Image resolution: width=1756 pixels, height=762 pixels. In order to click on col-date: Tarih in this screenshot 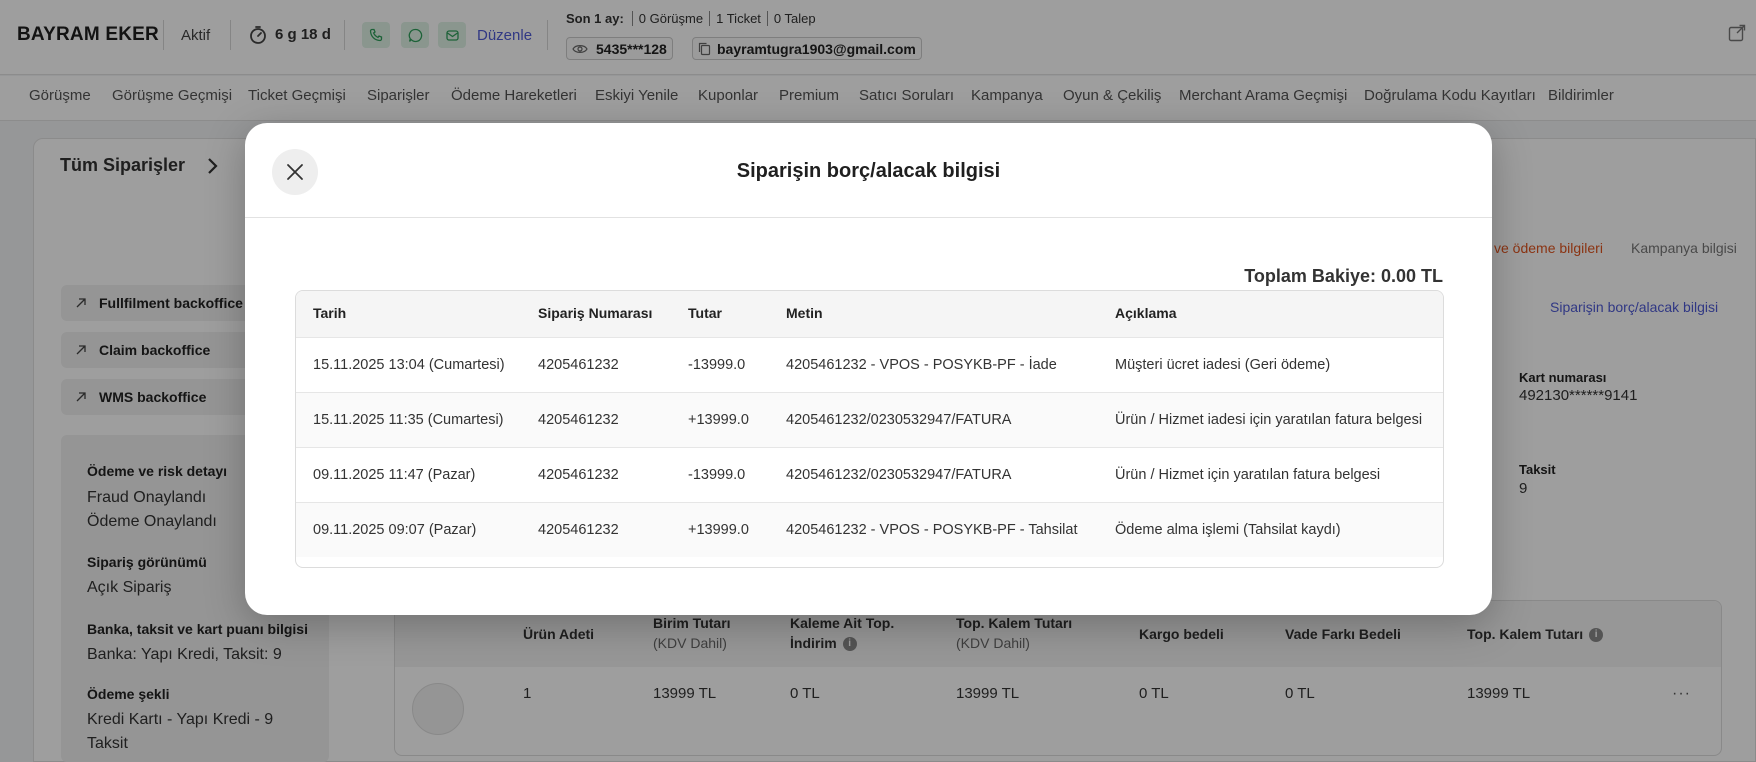, I will do `click(330, 313)`.